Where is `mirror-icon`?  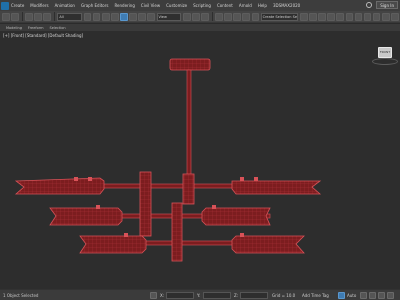
mirror-icon is located at coordinates (304, 16).